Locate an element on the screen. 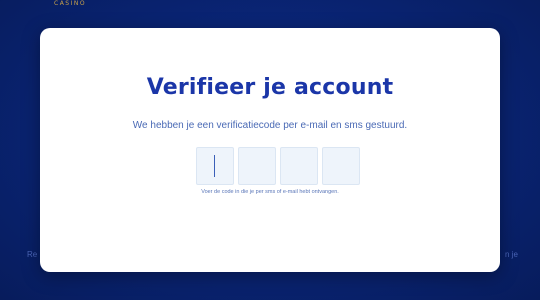 The width and height of the screenshot is (540, 300). code-digit-2-input is located at coordinates (257, 166).